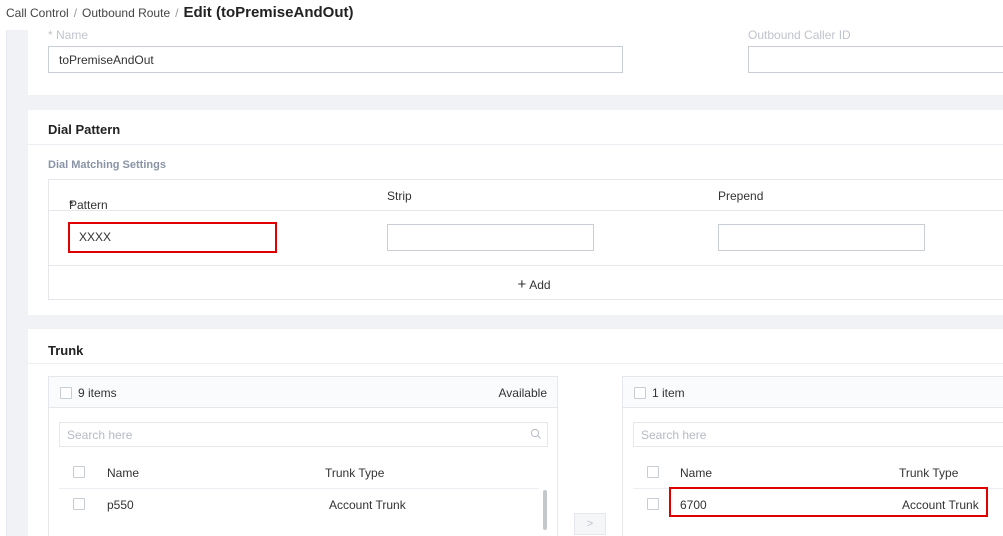 The height and width of the screenshot is (536, 1003). What do you see at coordinates (696, 473) in the screenshot?
I see `selected-name-column: Name` at bounding box center [696, 473].